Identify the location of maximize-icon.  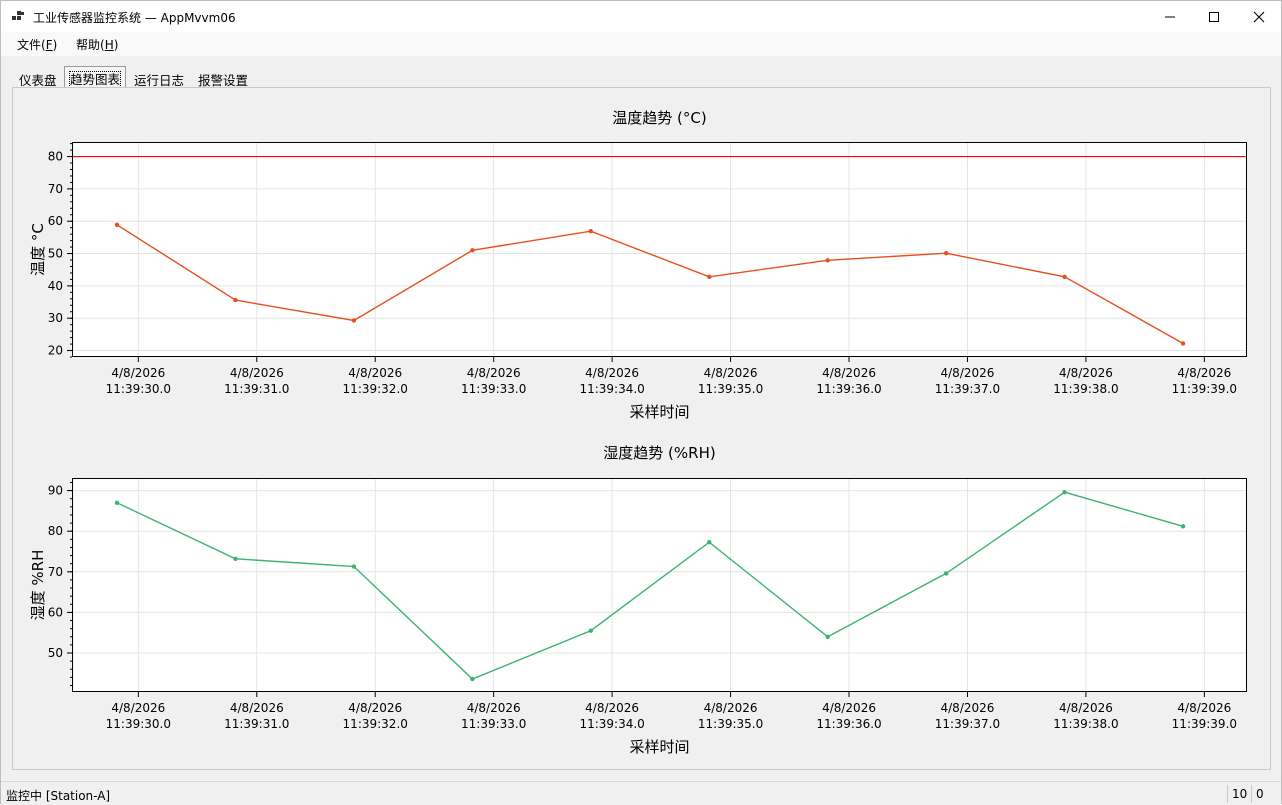
(1214, 16).